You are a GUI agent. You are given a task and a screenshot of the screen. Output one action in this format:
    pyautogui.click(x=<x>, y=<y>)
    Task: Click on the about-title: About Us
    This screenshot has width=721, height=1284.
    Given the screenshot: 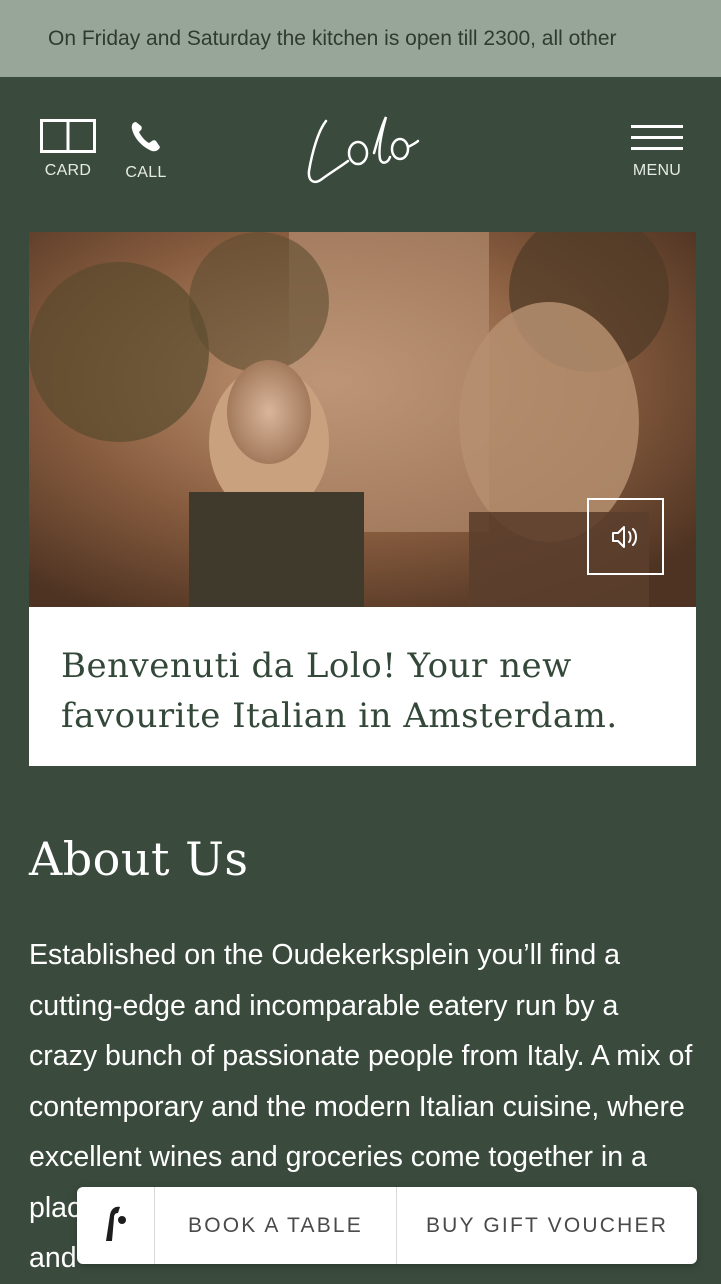 What is the action you would take?
    pyautogui.click(x=139, y=859)
    